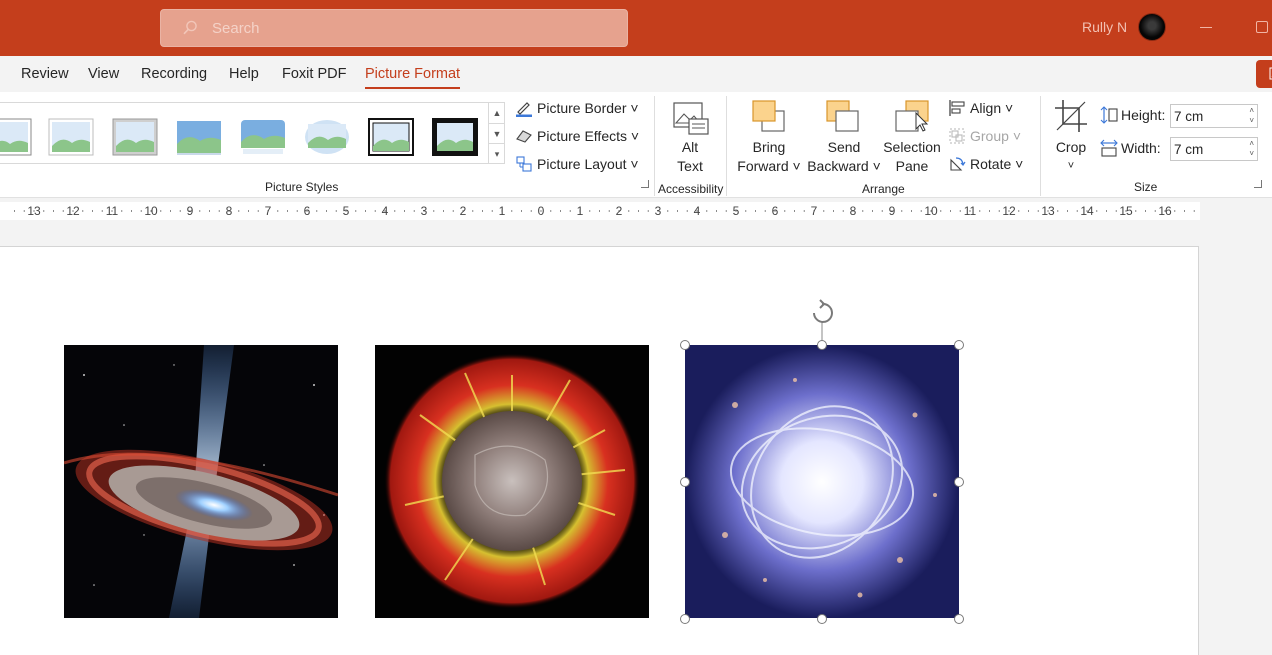 This screenshot has height=655, width=1272. I want to click on gallery-scroll: ▲ ▼ ▾, so click(496, 133).